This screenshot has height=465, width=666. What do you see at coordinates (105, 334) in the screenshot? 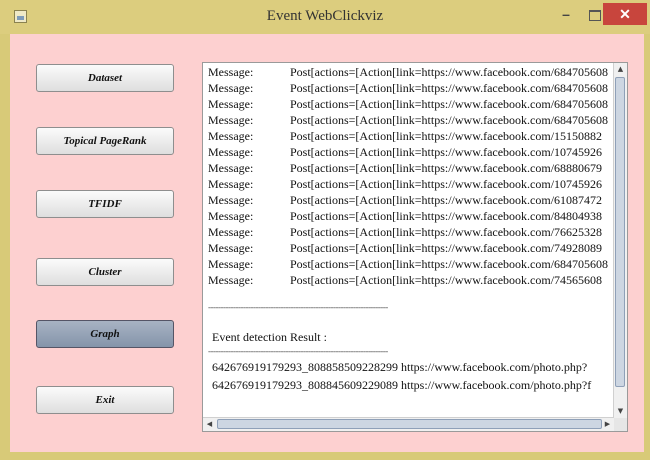
I see `graph-button: Graph` at bounding box center [105, 334].